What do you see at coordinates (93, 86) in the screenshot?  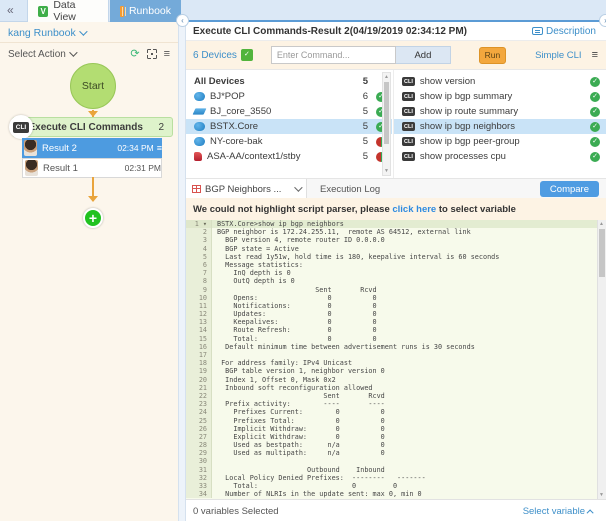 I see `flow-start-node: Start` at bounding box center [93, 86].